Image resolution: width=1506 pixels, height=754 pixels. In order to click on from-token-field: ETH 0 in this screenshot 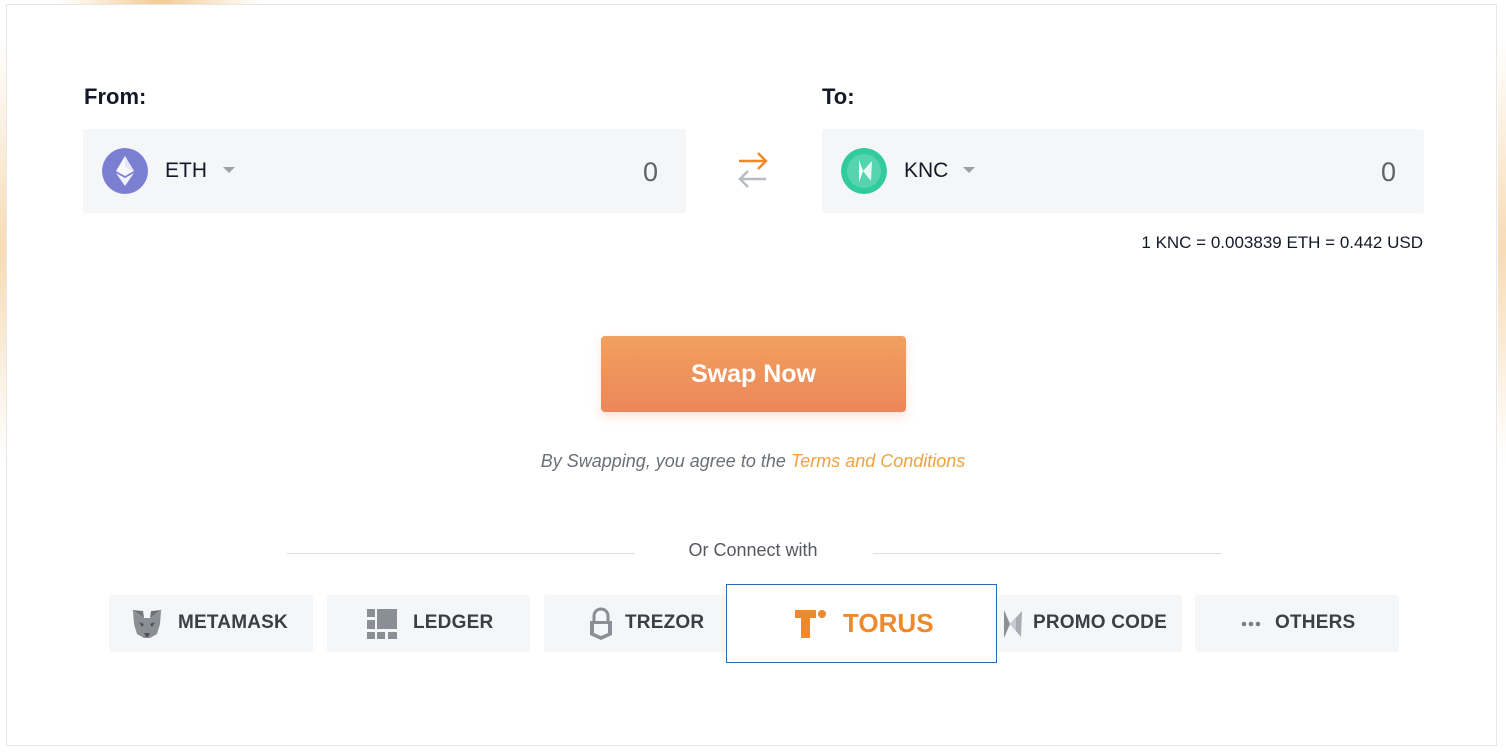, I will do `click(384, 171)`.